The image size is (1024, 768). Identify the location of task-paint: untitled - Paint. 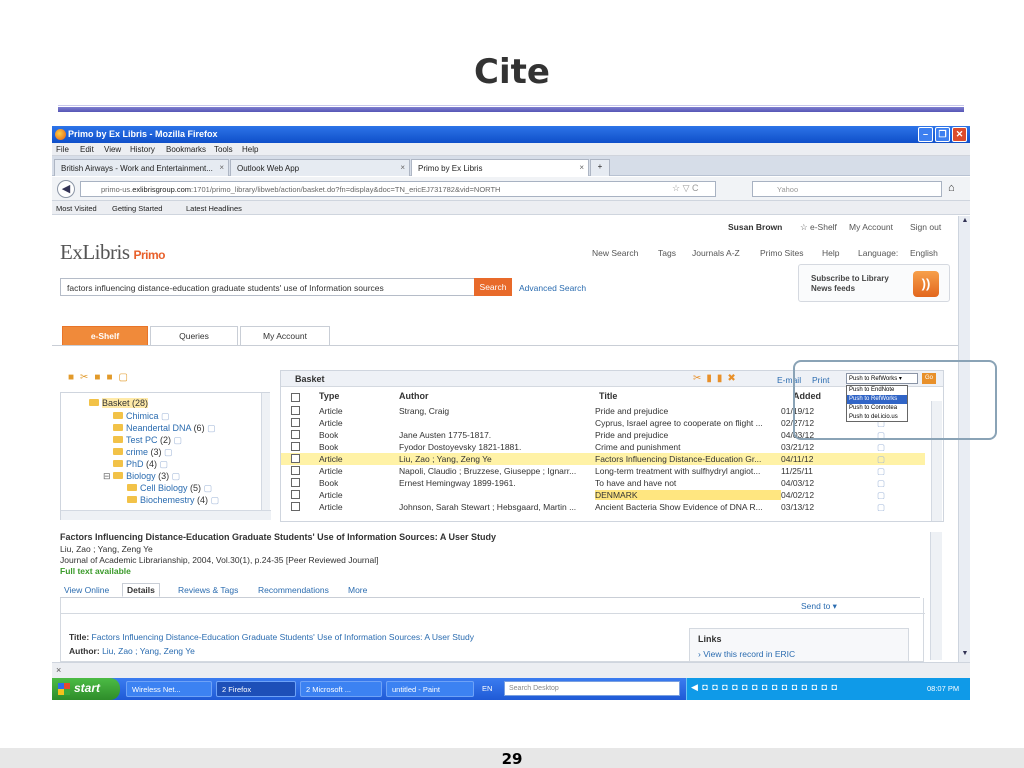
(430, 689).